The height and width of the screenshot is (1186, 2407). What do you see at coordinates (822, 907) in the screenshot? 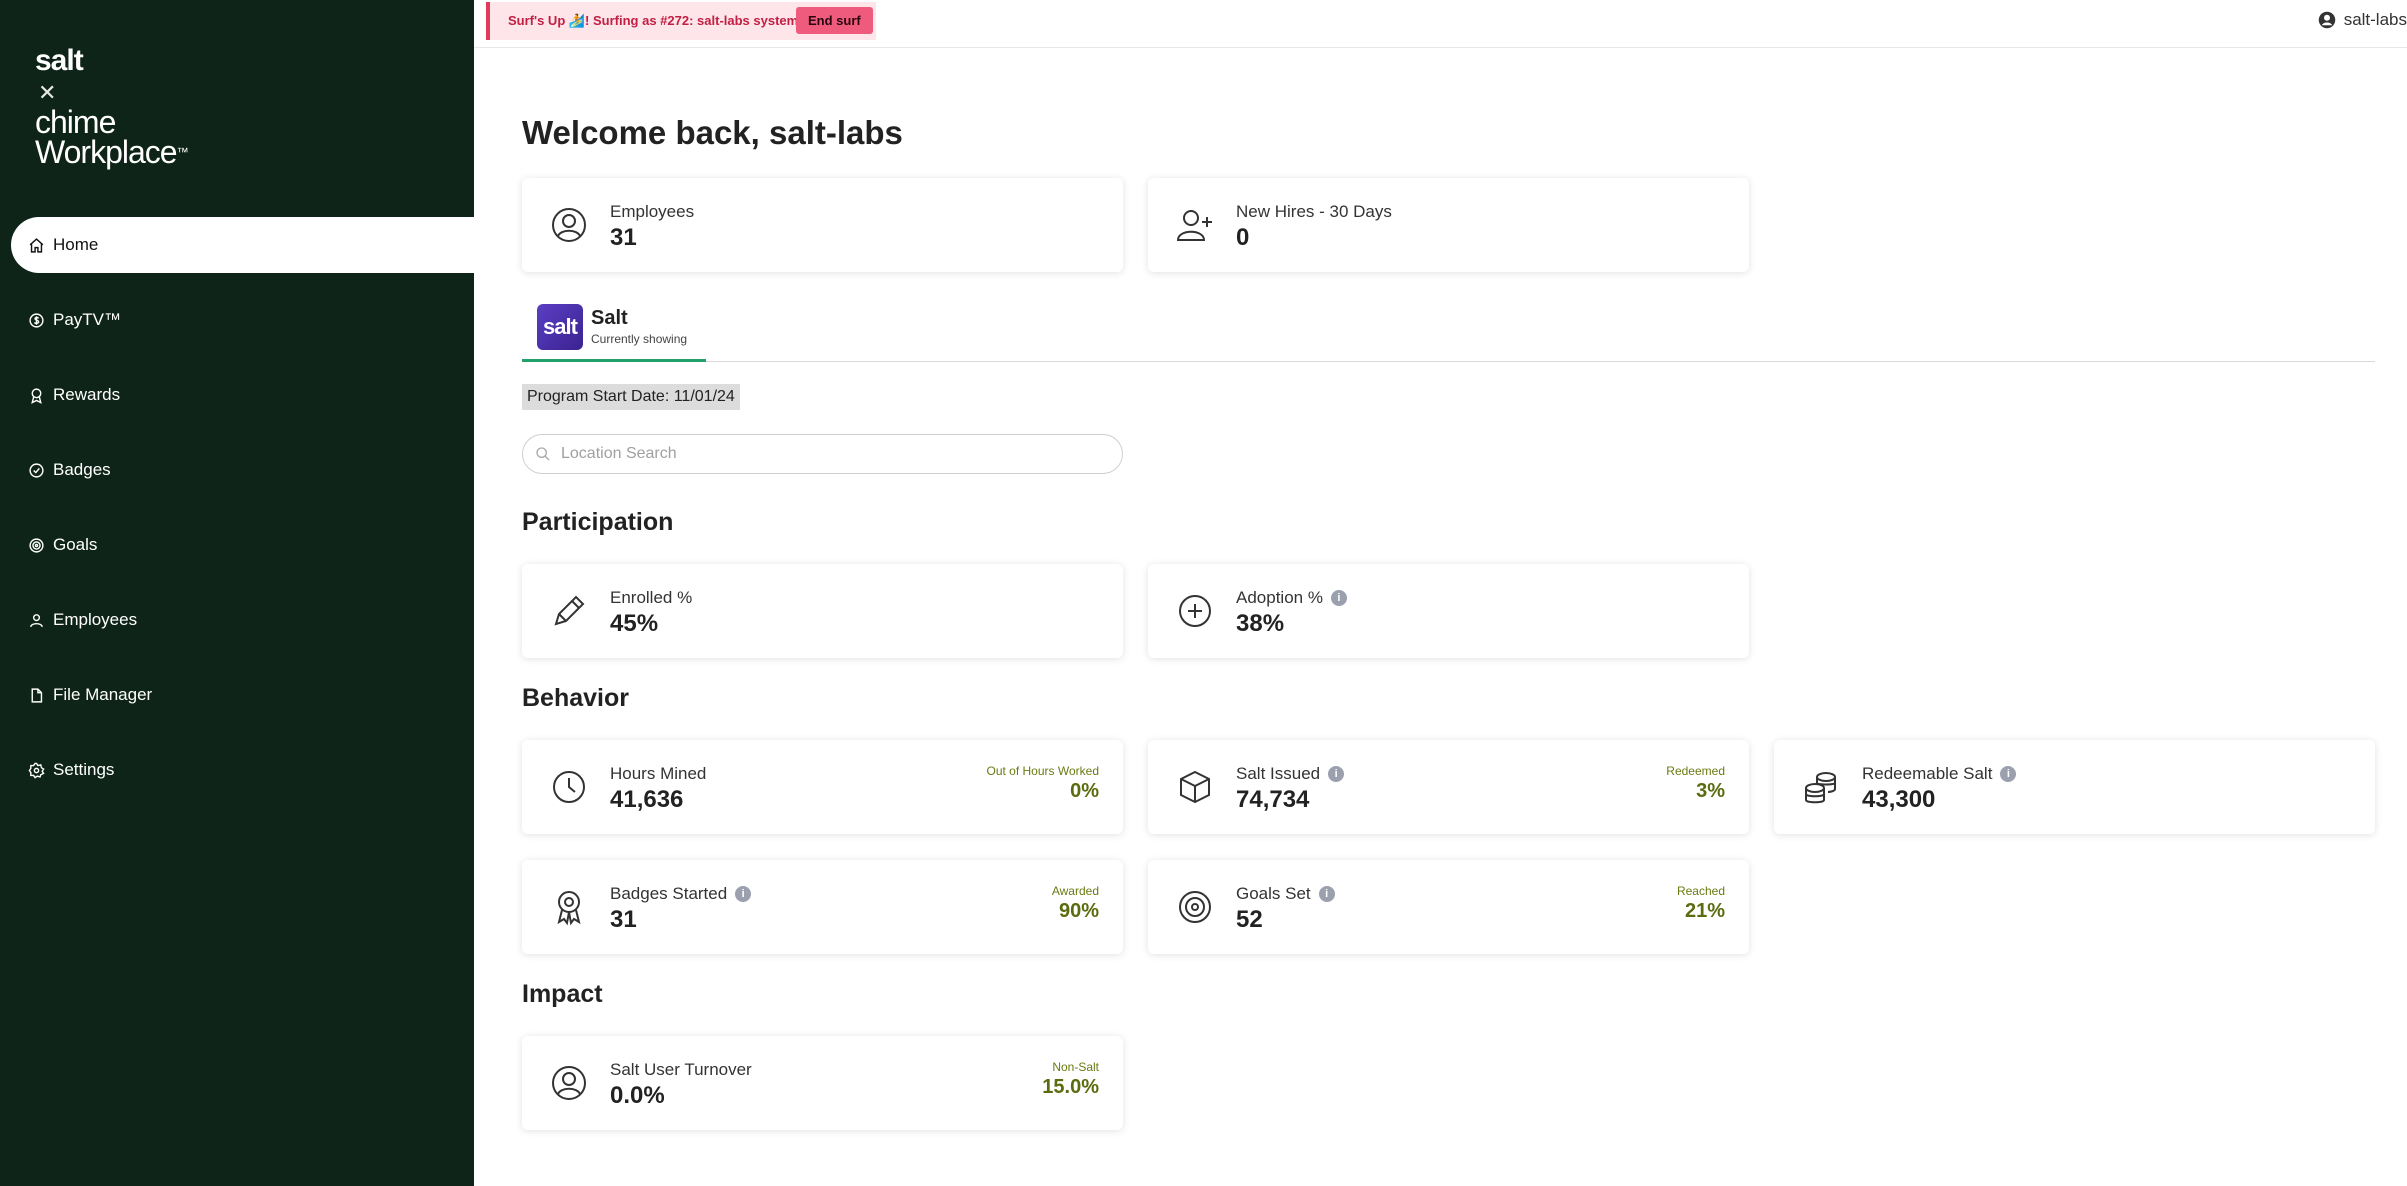
I see `badges-started-card: Badges Started i 31 Awarded 90%` at bounding box center [822, 907].